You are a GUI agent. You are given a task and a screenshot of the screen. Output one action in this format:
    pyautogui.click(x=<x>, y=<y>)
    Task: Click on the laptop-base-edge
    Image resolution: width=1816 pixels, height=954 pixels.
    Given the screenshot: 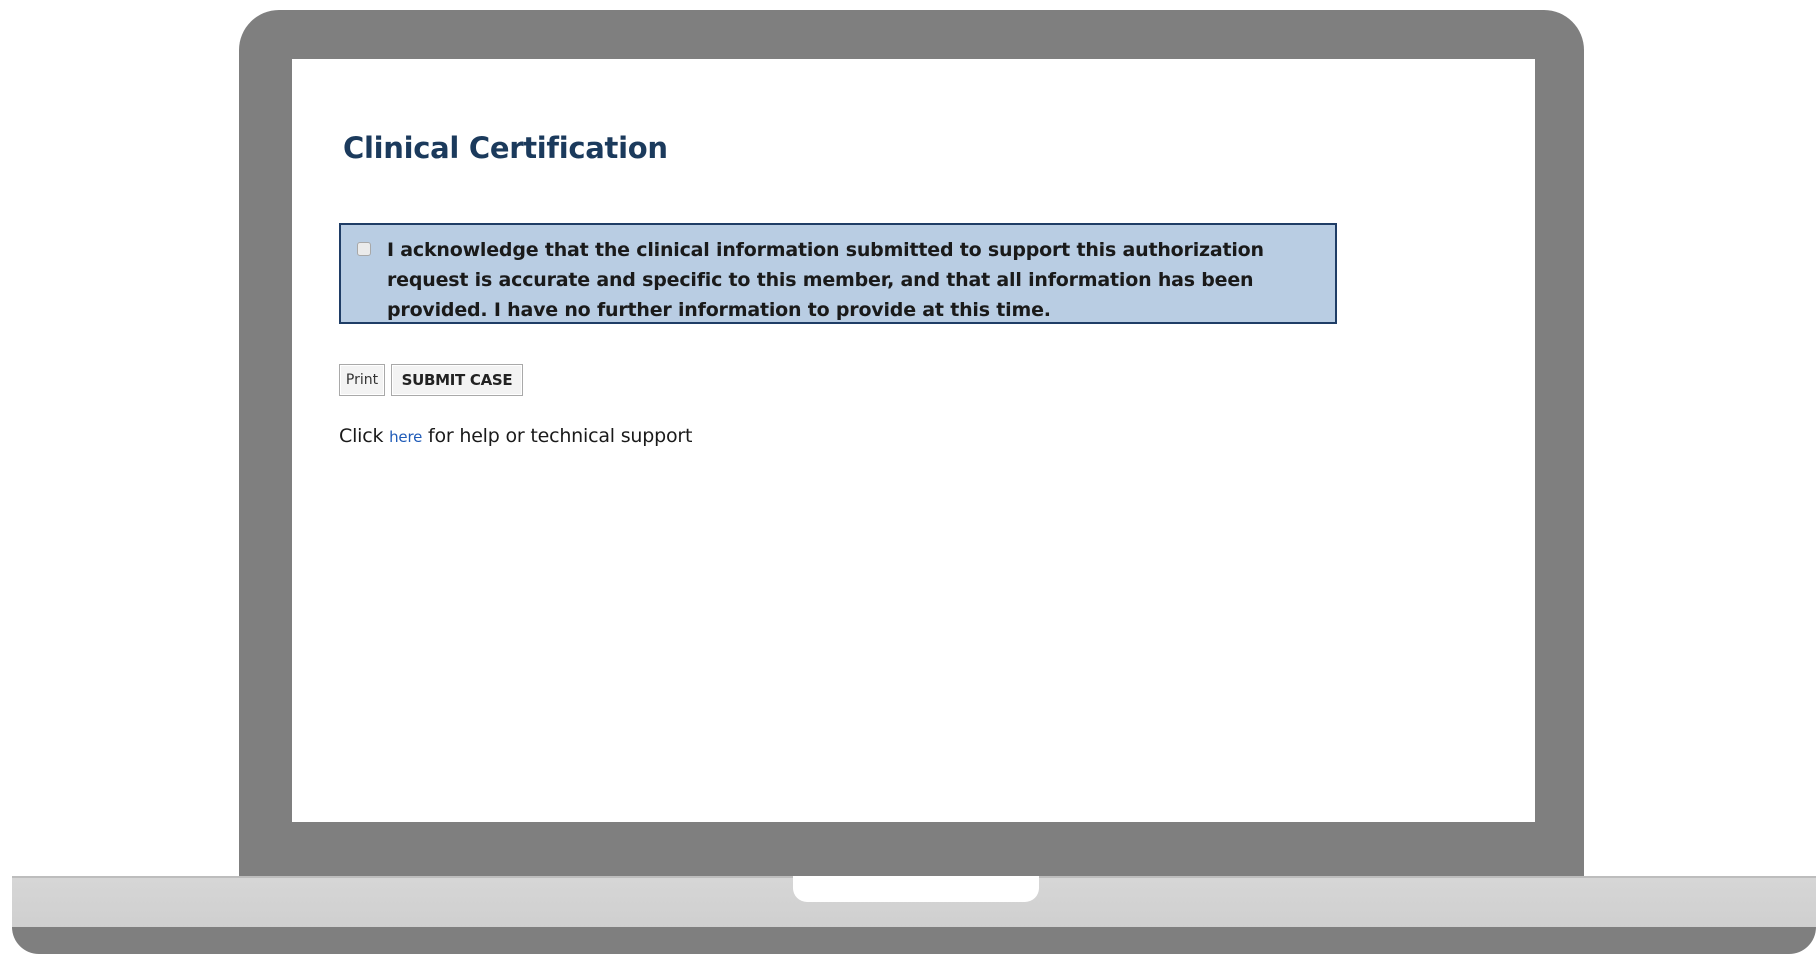 What is the action you would take?
    pyautogui.click(x=914, y=940)
    